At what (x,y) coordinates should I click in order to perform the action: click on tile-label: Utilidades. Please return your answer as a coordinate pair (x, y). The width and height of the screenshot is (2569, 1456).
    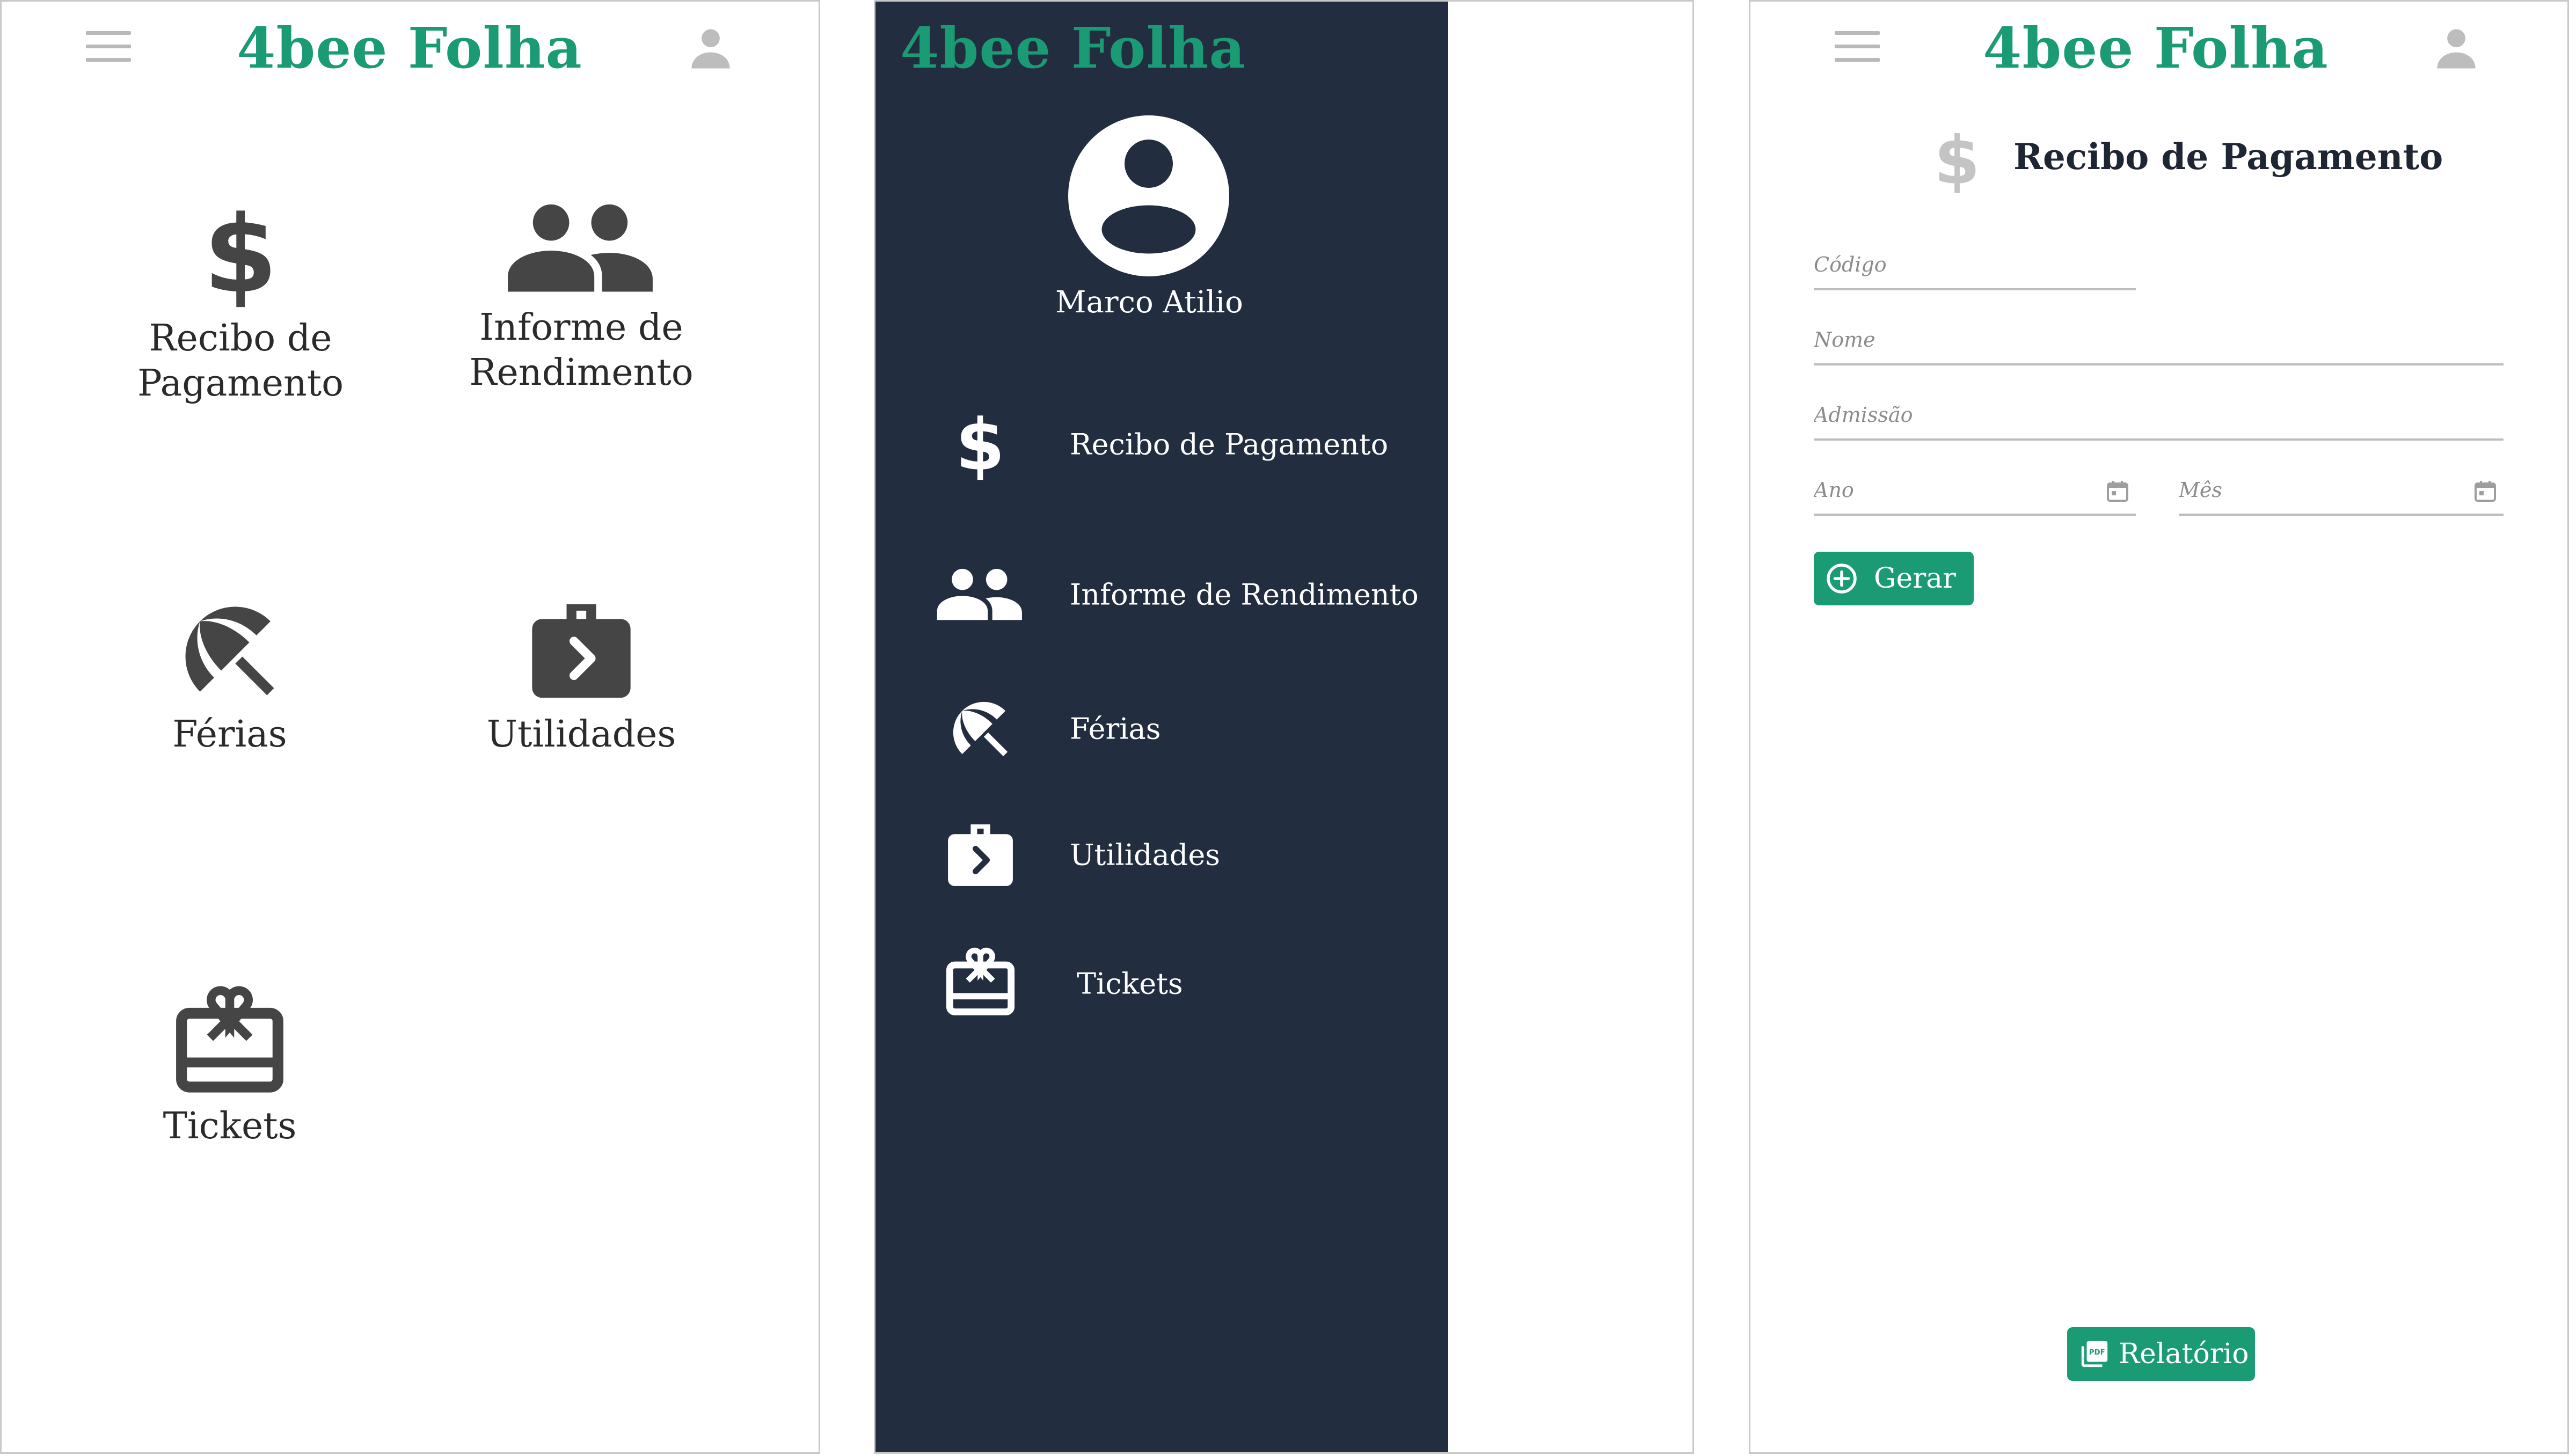
    Looking at the image, I should click on (581, 734).